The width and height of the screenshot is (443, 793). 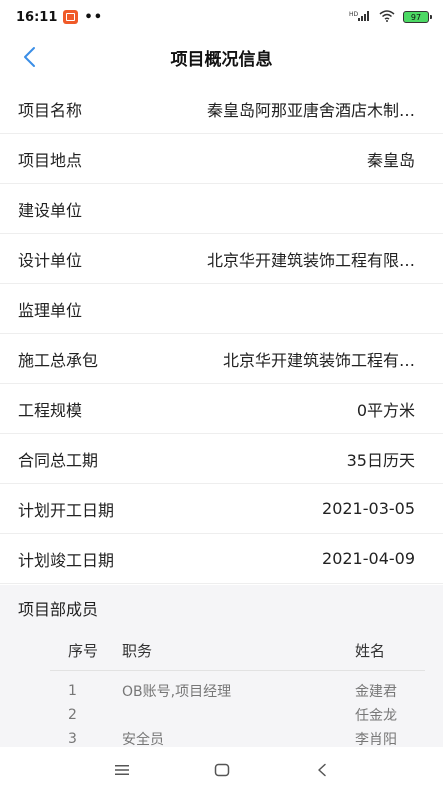 I want to click on column-header-no: 序号, so click(x=83, y=651).